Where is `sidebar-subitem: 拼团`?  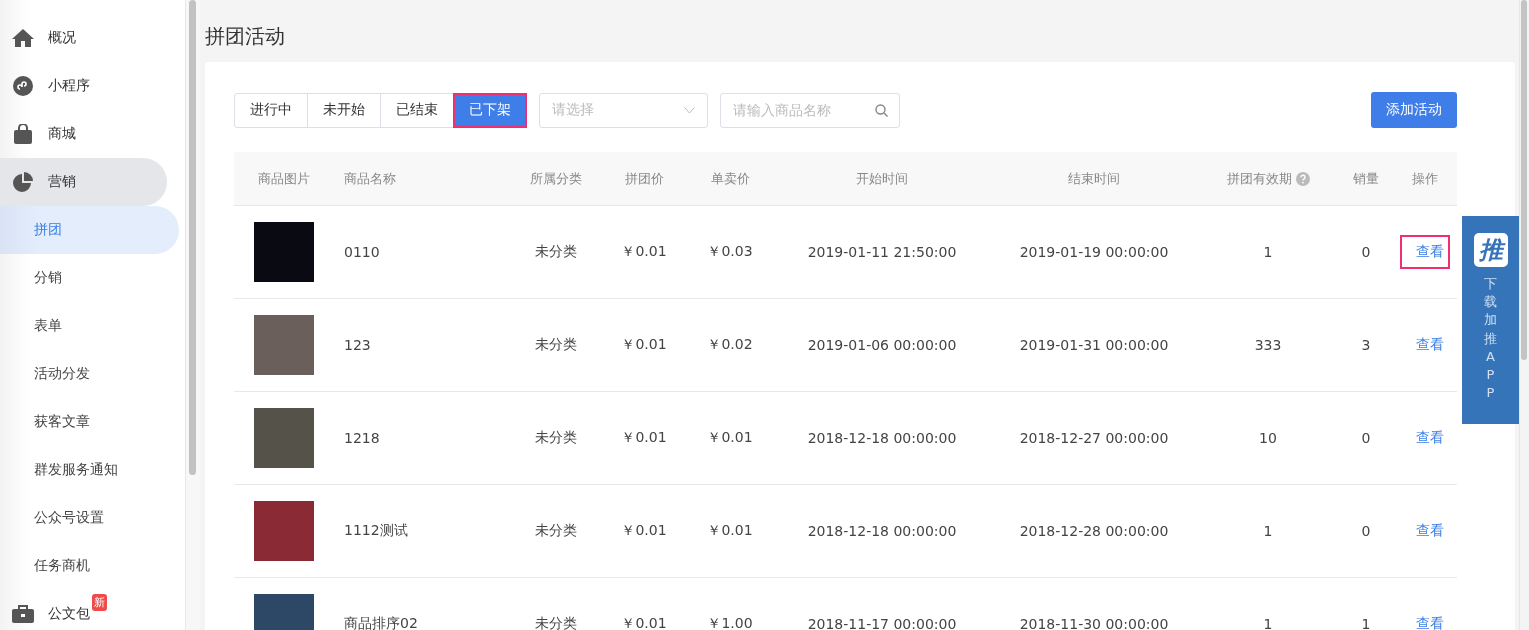 sidebar-subitem: 拼团 is located at coordinates (89, 230).